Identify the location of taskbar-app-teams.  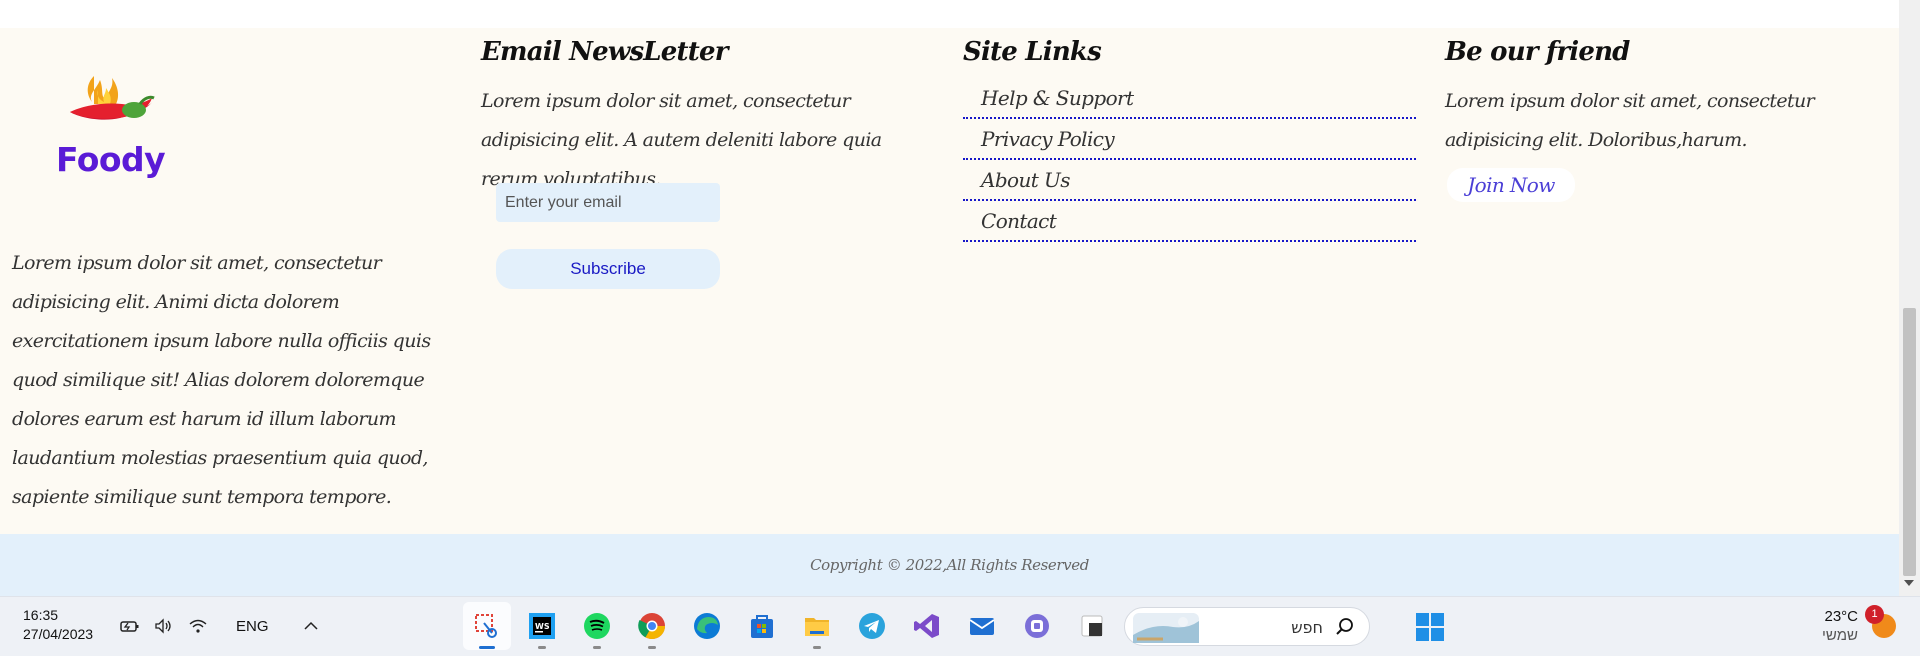
(1037, 626).